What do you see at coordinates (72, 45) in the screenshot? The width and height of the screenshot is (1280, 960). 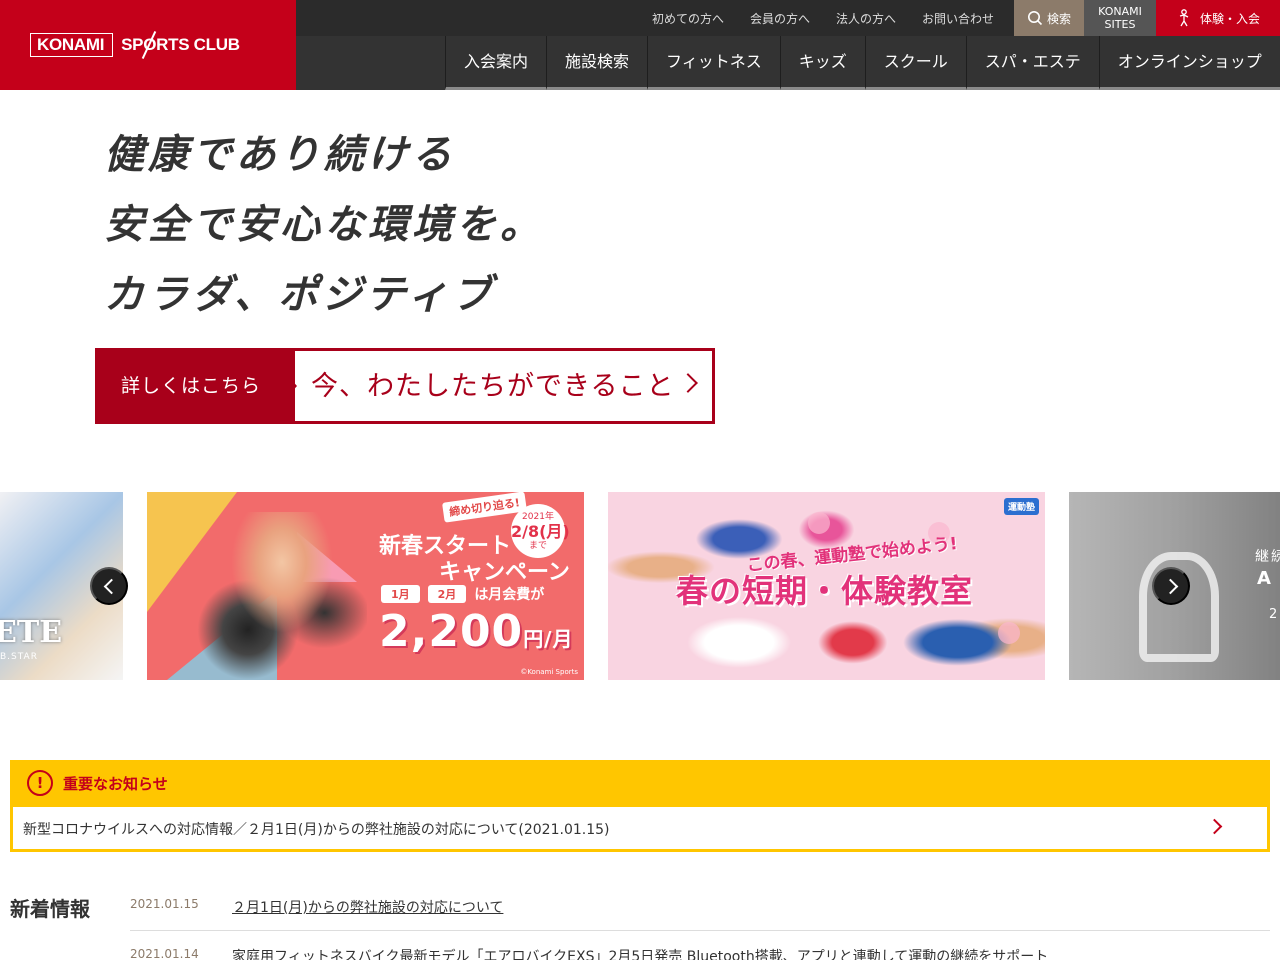 I see `logo-konami: KONAMI` at bounding box center [72, 45].